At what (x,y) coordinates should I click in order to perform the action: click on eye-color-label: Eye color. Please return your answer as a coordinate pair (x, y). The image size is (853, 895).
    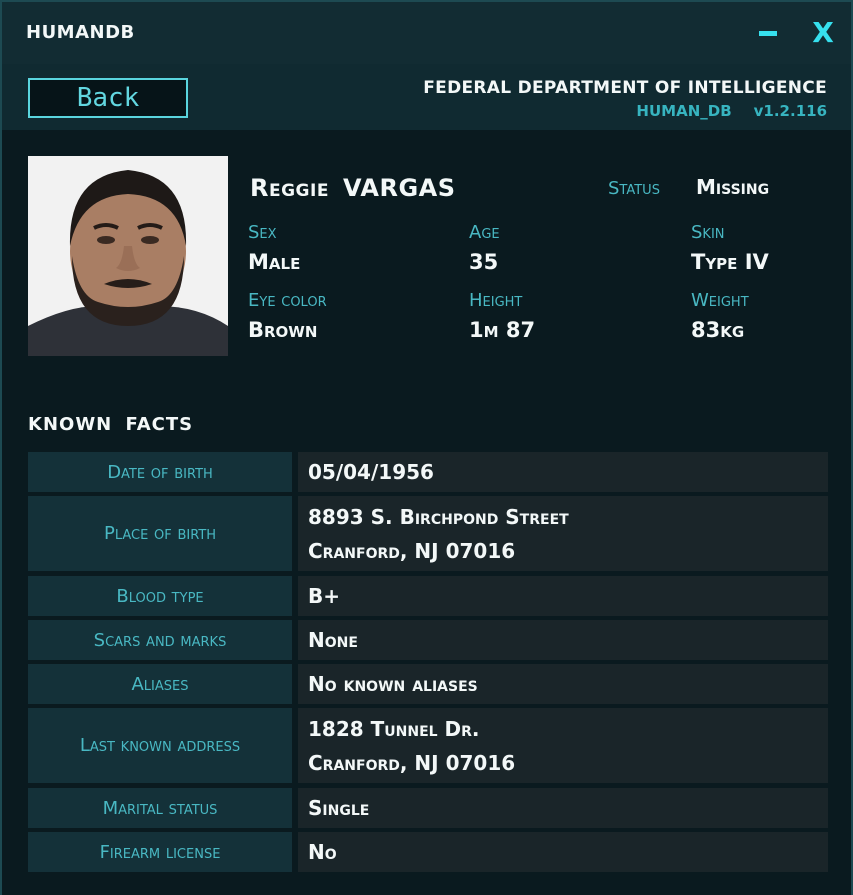
    Looking at the image, I should click on (287, 300).